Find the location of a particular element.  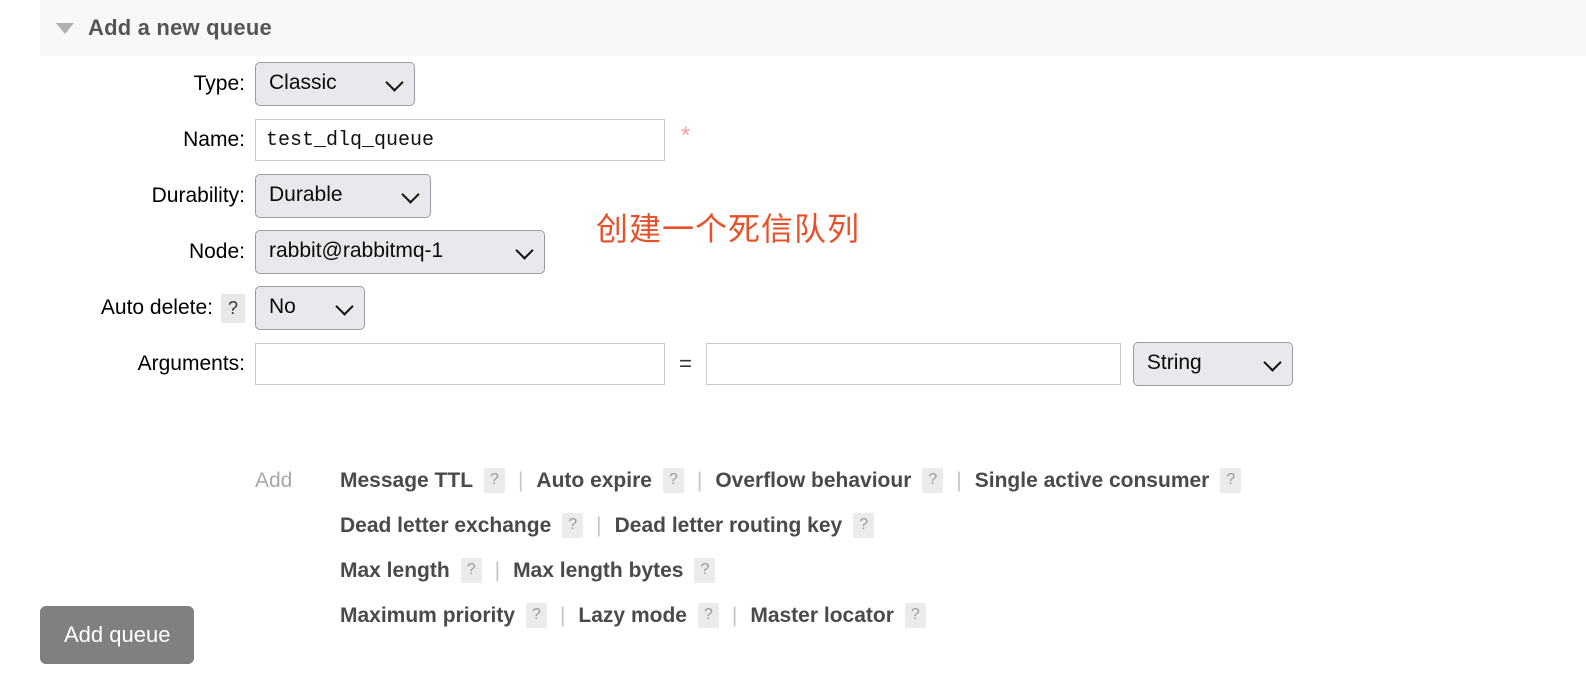

name-label: Name: is located at coordinates (214, 139).